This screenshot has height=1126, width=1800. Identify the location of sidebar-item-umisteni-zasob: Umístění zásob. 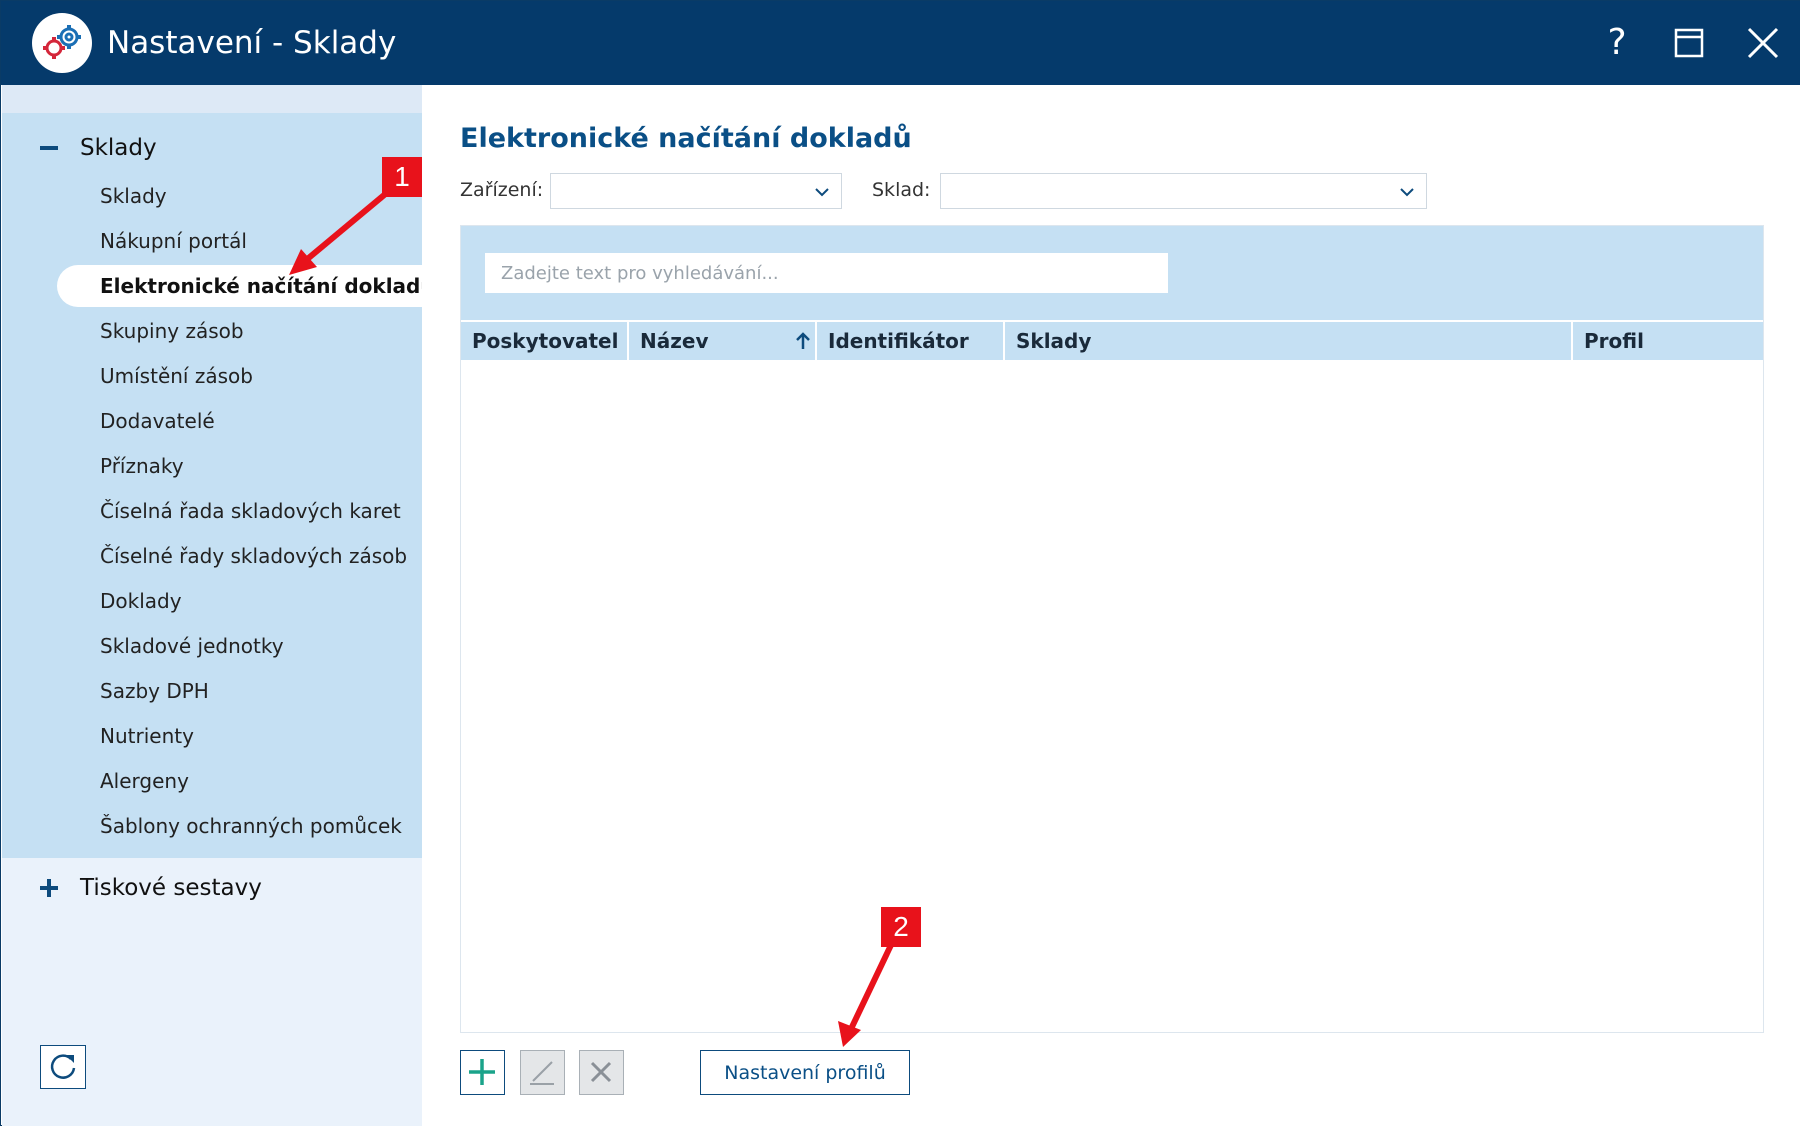
(239, 376).